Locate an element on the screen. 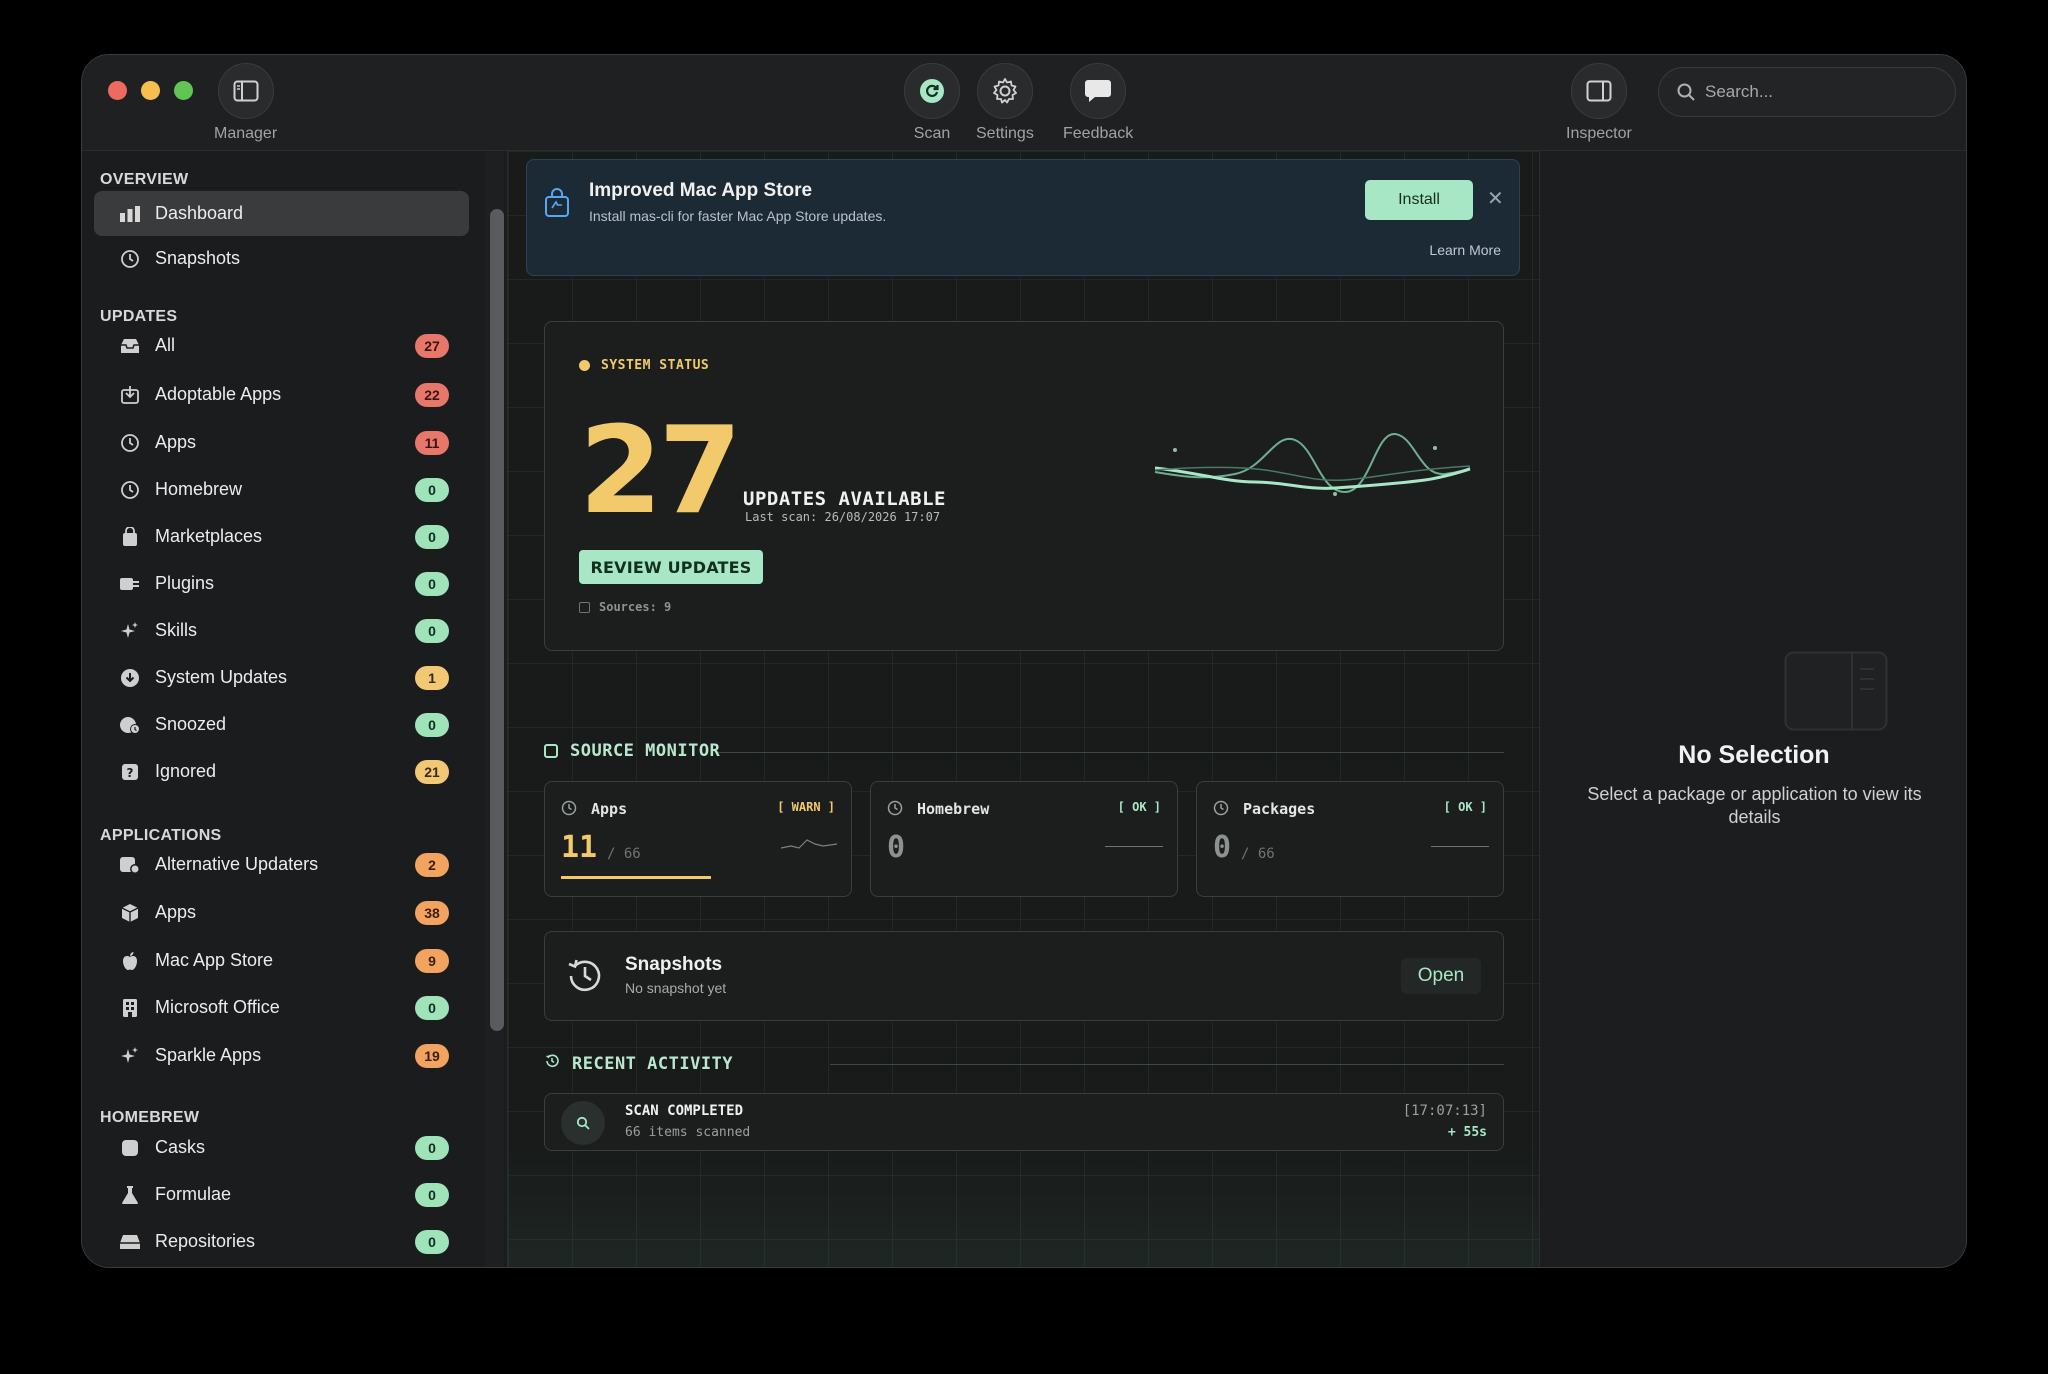  sidebar-item-casks: Casks 0 is located at coordinates (281, 1147).